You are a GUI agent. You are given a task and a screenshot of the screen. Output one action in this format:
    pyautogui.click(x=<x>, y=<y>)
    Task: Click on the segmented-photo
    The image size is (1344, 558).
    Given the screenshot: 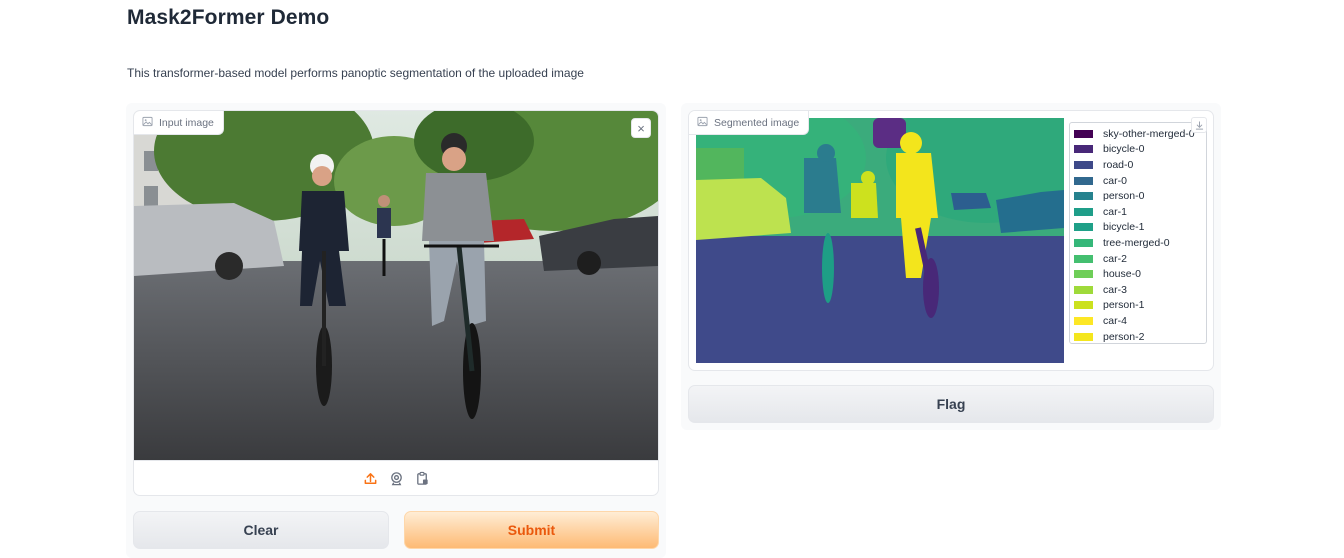 What is the action you would take?
    pyautogui.click(x=880, y=240)
    